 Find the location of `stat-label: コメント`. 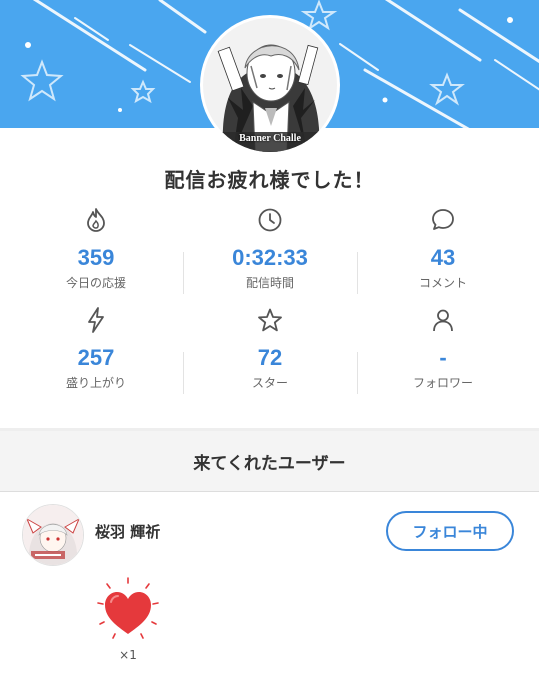

stat-label: コメント is located at coordinates (442, 283).